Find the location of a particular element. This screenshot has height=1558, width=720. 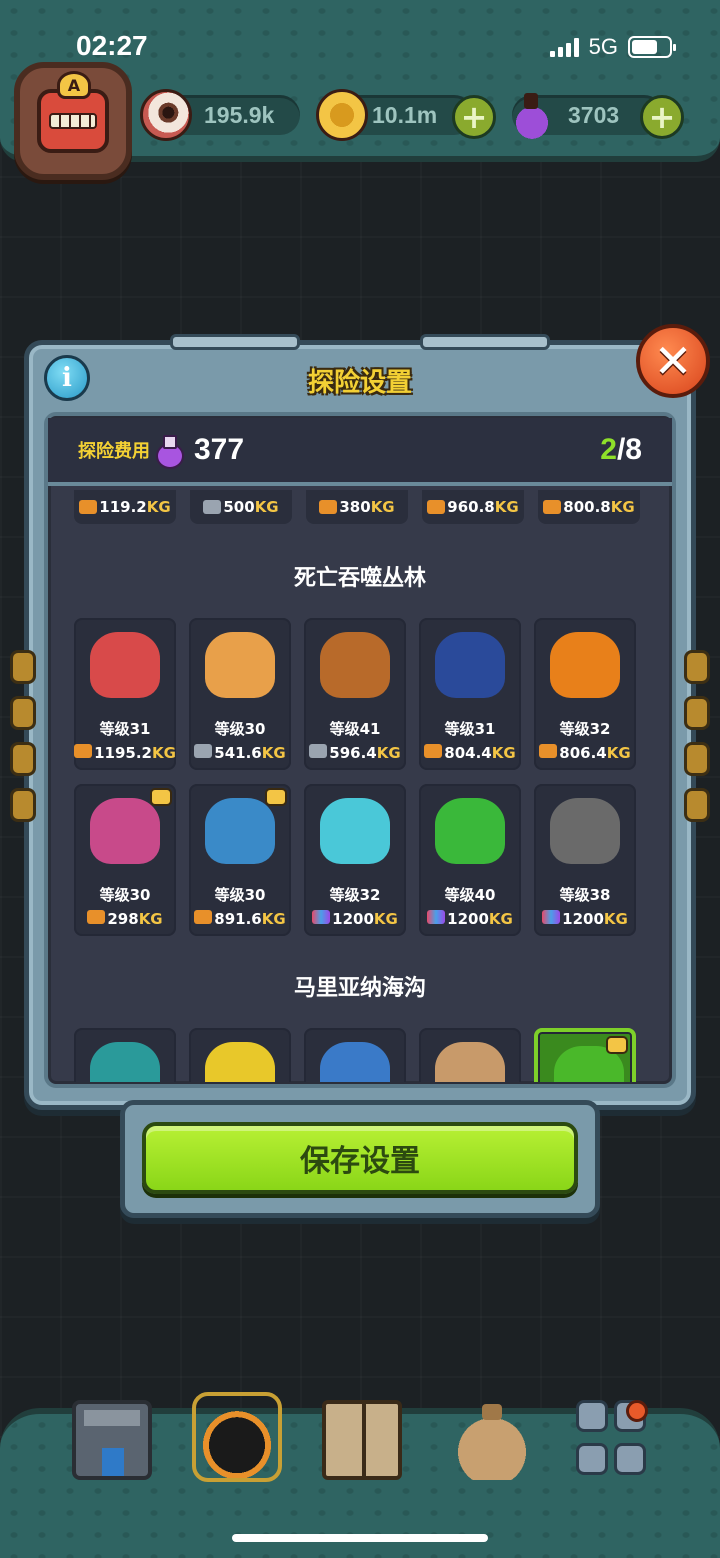

add-potions-button: + is located at coordinates (662, 117).